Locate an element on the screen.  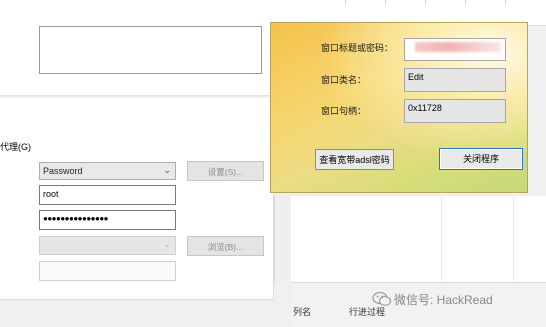
window-class-label: 窗口类名： is located at coordinates (344, 80).